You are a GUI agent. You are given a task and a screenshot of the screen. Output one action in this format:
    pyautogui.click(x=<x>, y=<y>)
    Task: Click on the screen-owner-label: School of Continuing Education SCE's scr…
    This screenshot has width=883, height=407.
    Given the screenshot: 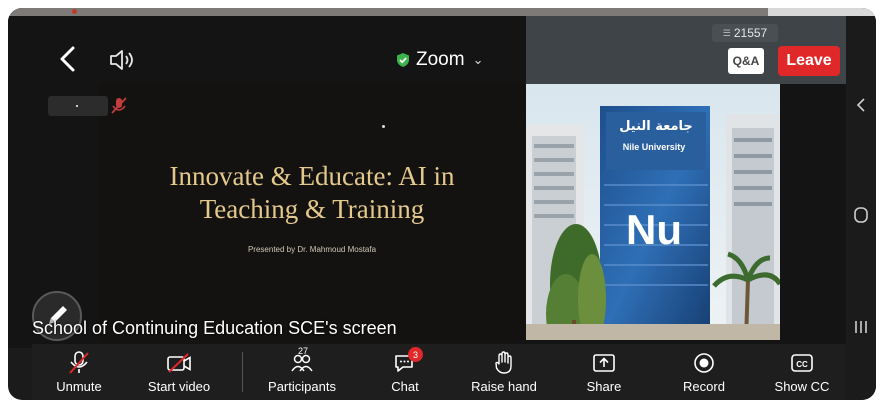 What is the action you would take?
    pyautogui.click(x=214, y=328)
    